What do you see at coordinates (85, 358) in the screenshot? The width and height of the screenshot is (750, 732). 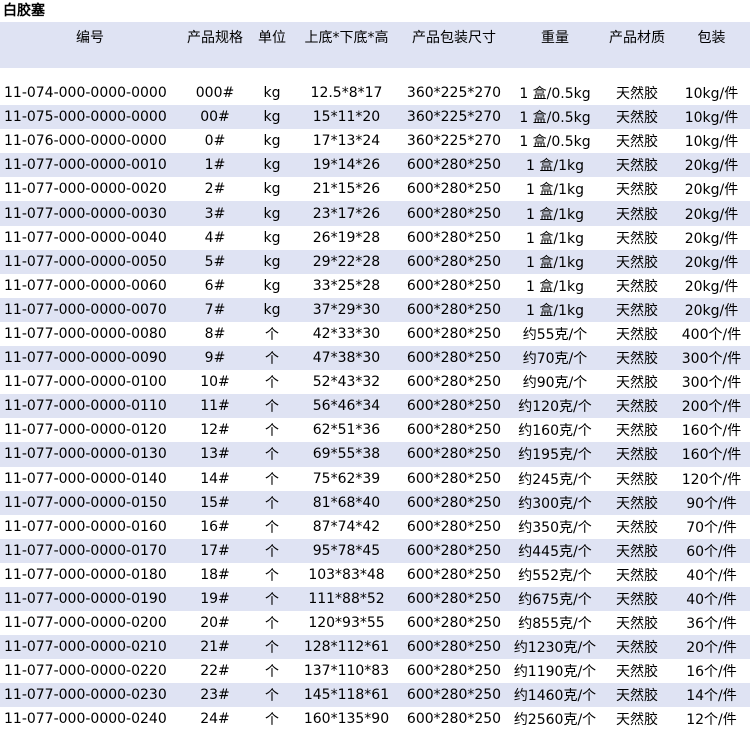 I see `cell-code: 11-077-000-0000-0090` at bounding box center [85, 358].